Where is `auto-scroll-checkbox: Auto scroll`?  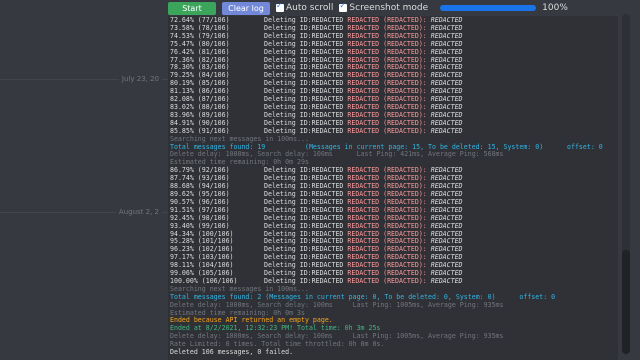
auto-scroll-checkbox: Auto scroll is located at coordinates (304, 7).